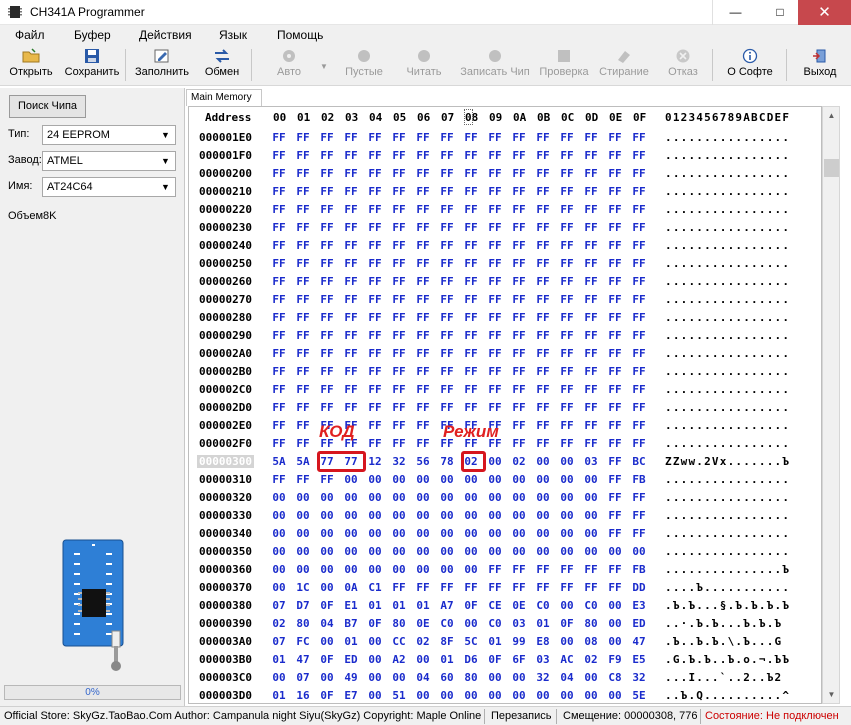 Image resolution: width=851 pixels, height=725 pixels. I want to click on hex-byte-cell: 04, so click(327, 623).